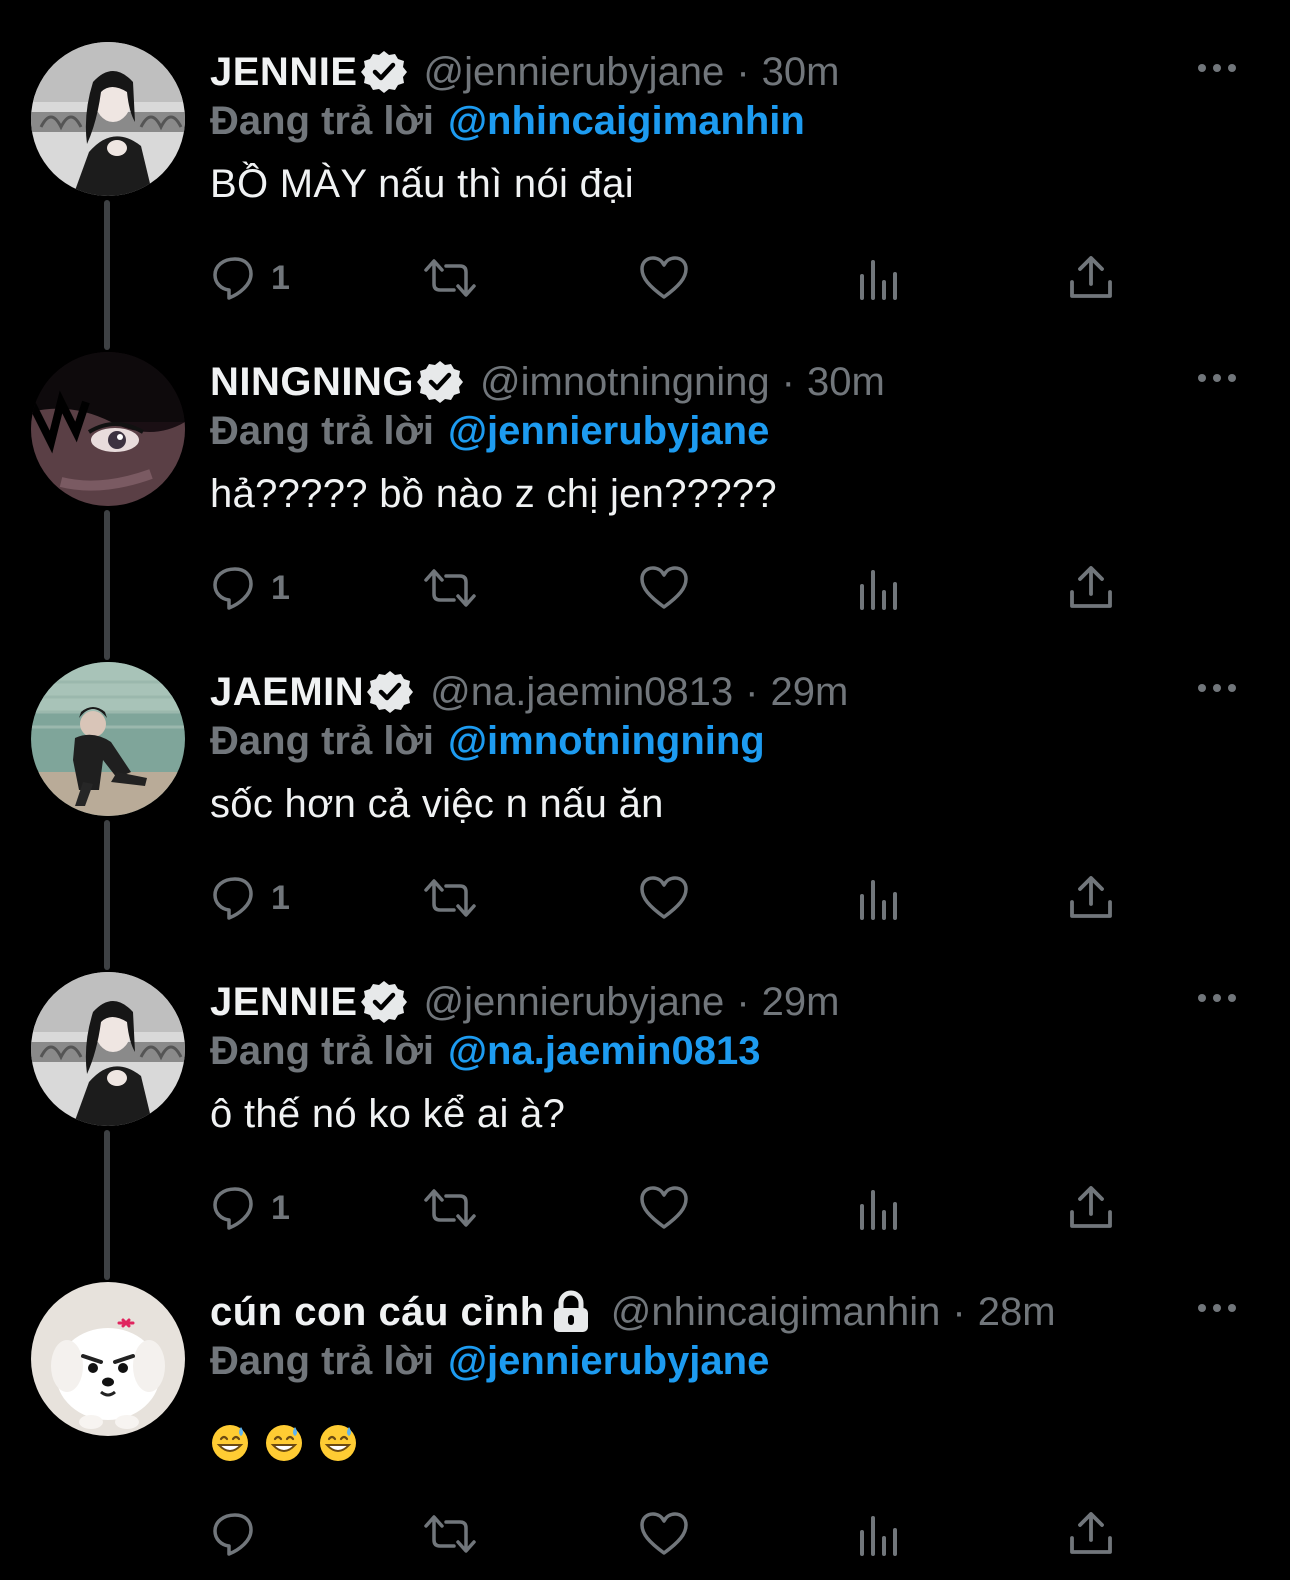  I want to click on replying-to-handle: @imnotningning, so click(606, 741).